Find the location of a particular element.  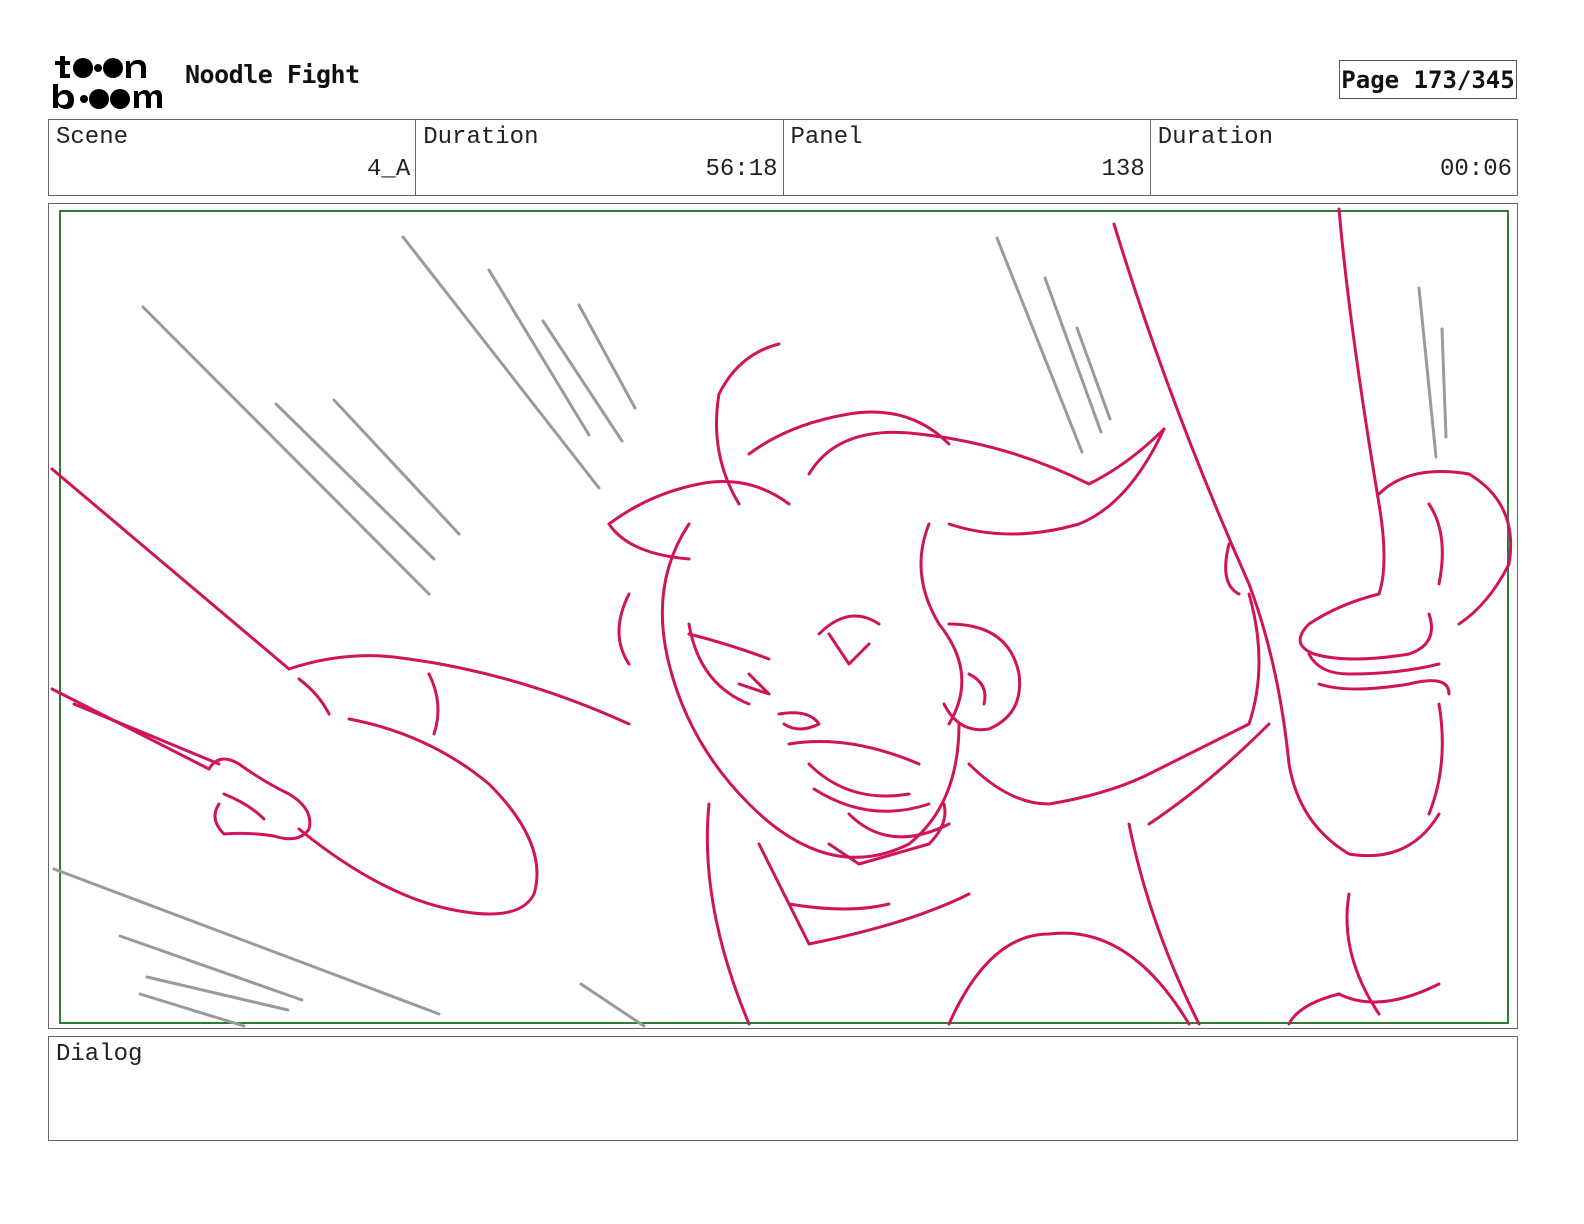

page-indicator: Page 173/345 is located at coordinates (1428, 79).